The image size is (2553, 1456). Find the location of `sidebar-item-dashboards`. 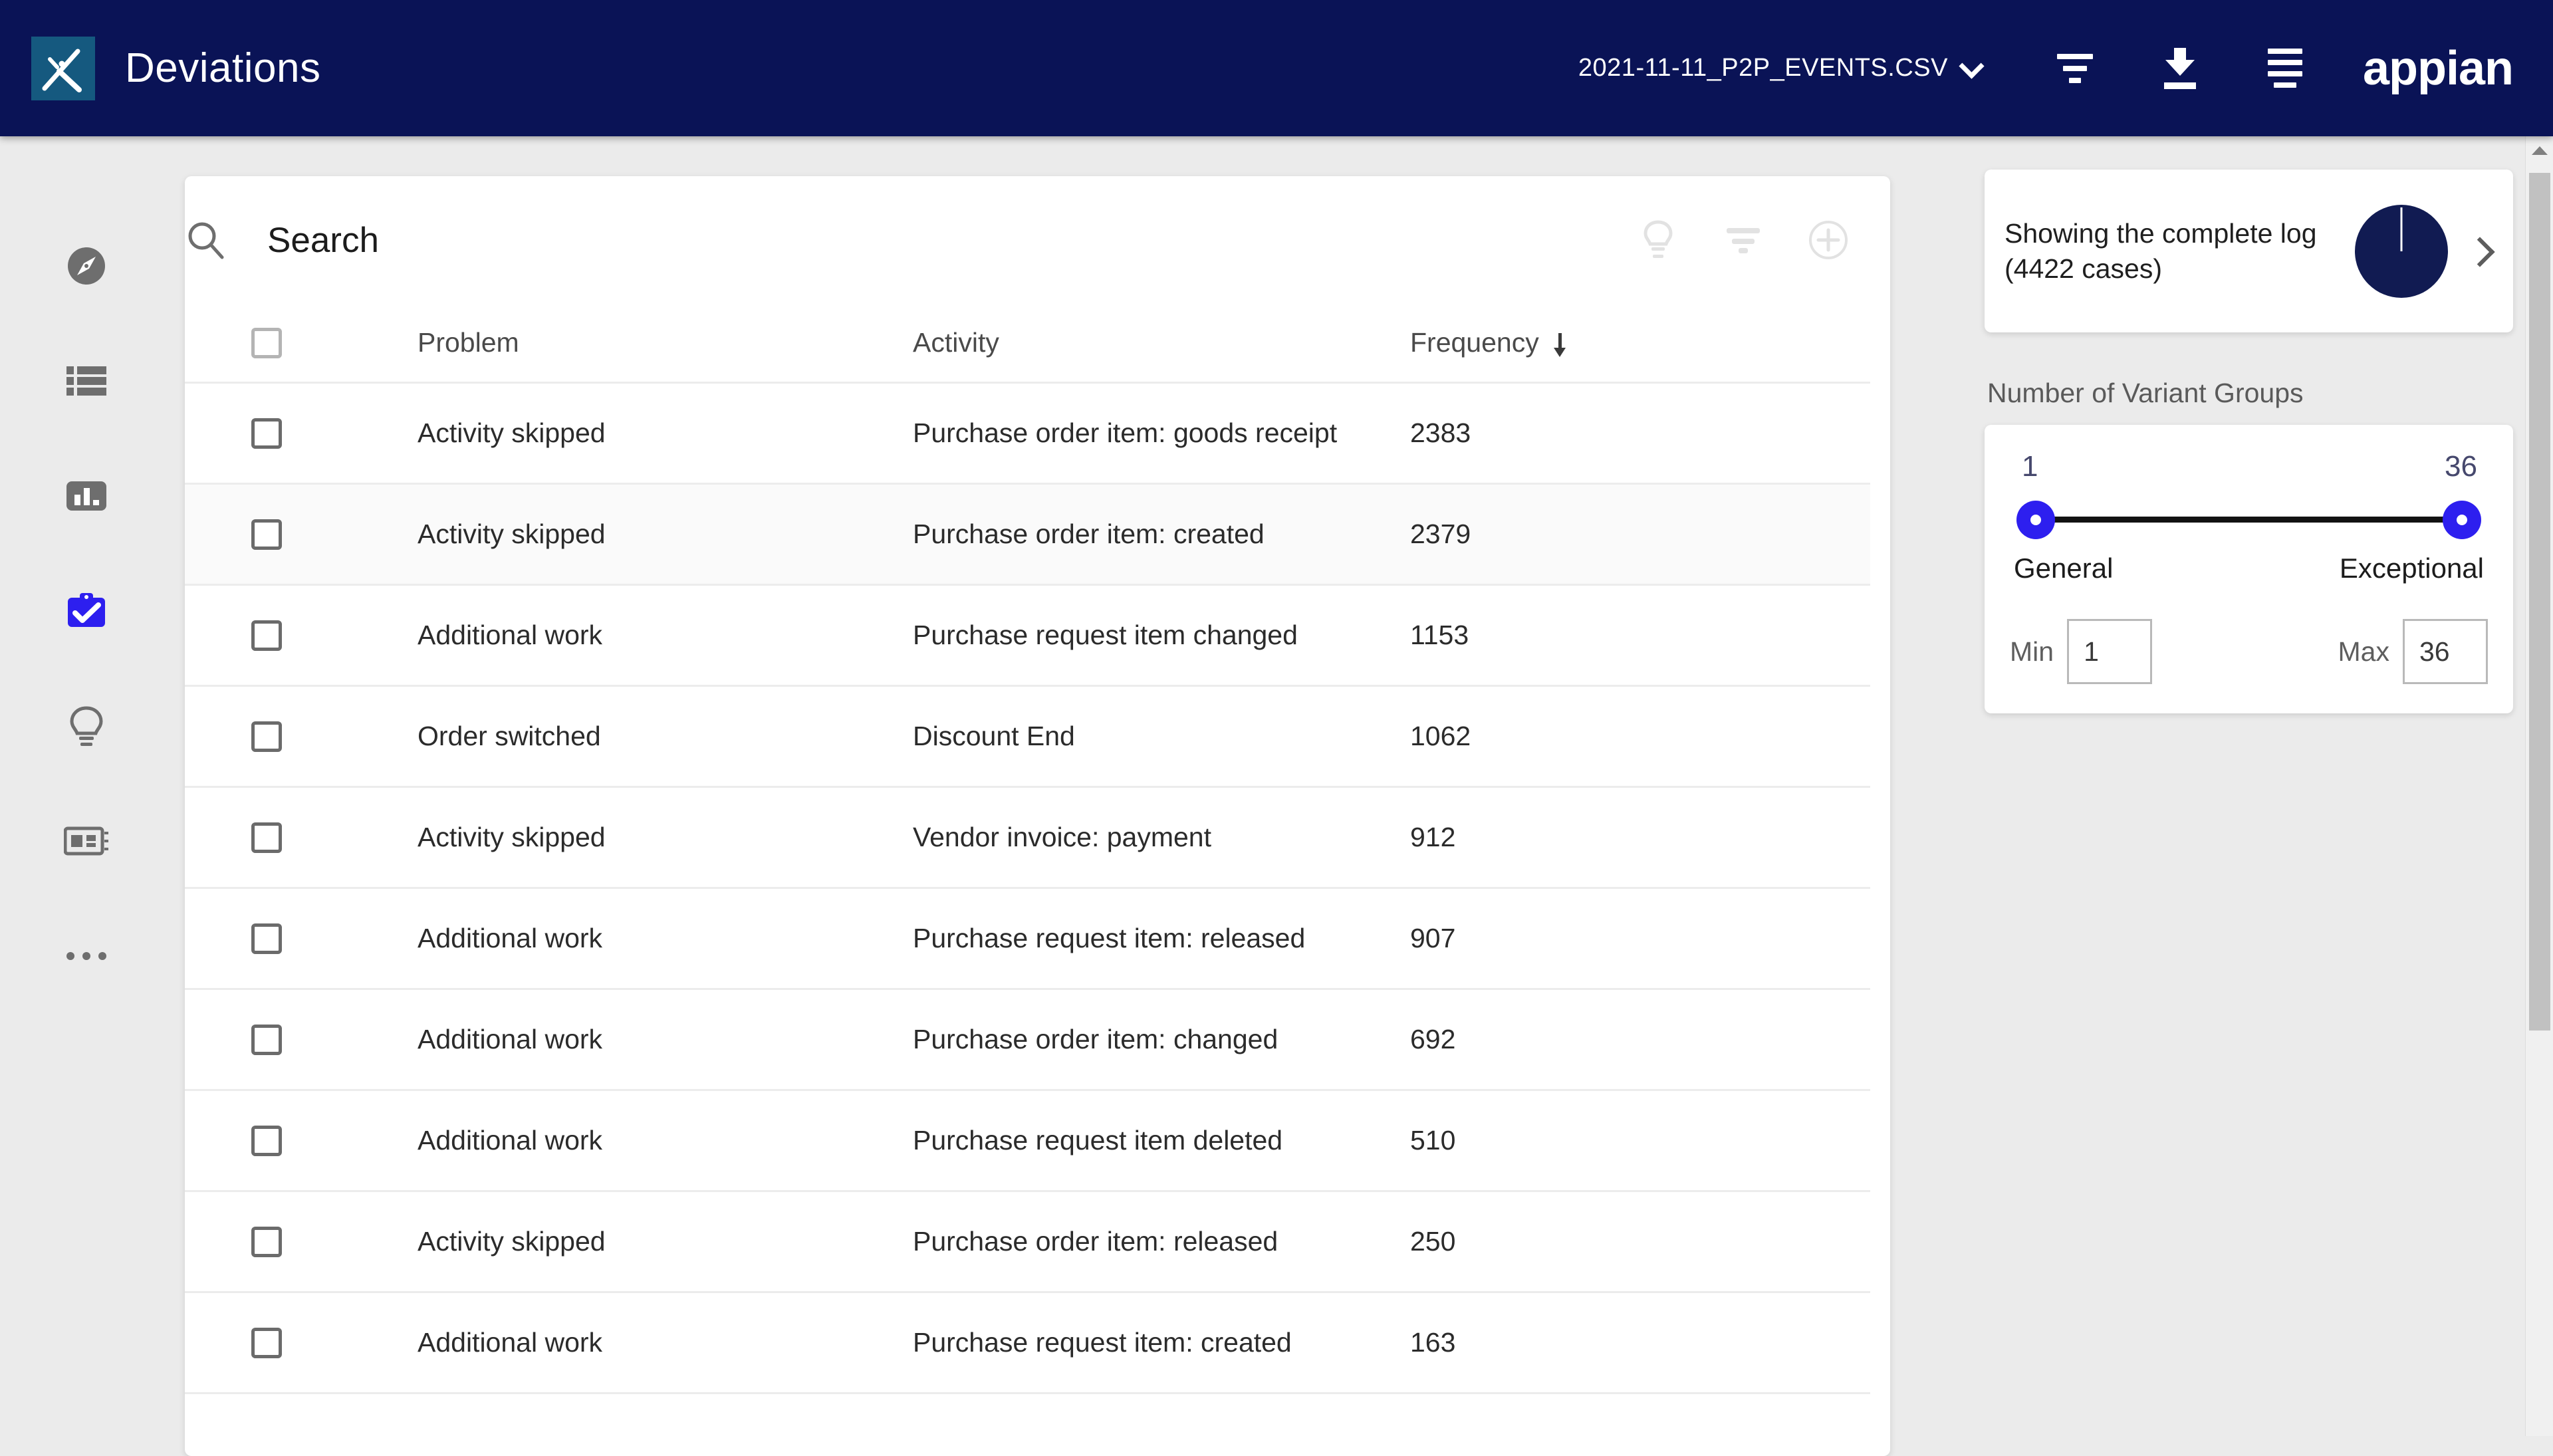

sidebar-item-dashboards is located at coordinates (86, 841).